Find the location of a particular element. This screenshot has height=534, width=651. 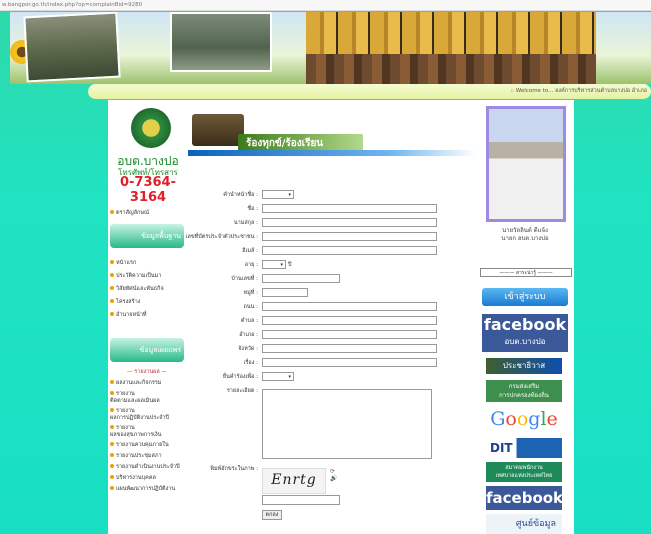

captcha-image: Enrtg is located at coordinates (294, 481).